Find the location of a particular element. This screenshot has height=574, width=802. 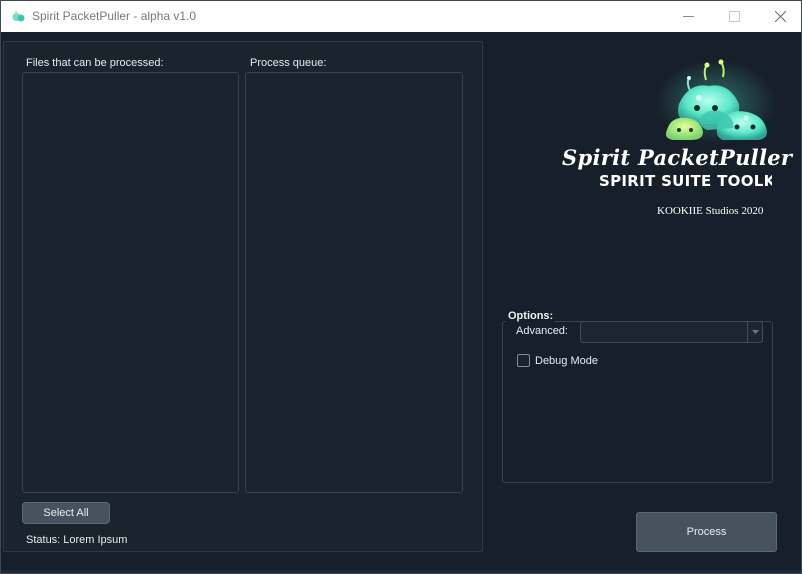

window-title: Spirit PacketPuller - alpha v1.0 is located at coordinates (114, 16).